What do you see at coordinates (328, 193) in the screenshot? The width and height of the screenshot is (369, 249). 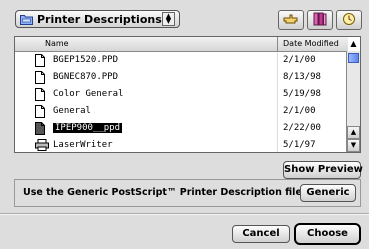 I see `generic-button: Generic` at bounding box center [328, 193].